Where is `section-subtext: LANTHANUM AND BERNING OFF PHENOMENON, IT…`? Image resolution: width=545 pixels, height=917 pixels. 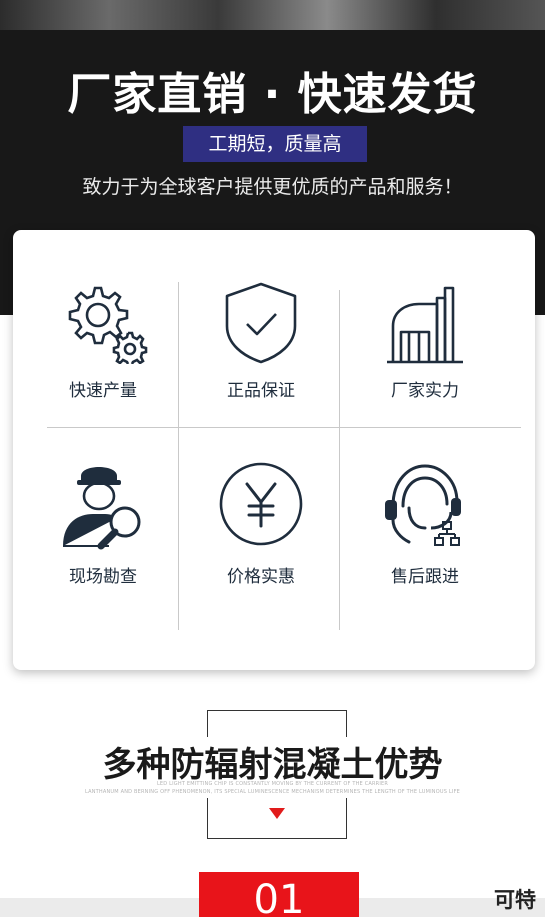
section-subtext: LANTHANUM AND BERNING OFF PHENOMENON, IT… is located at coordinates (272, 792).